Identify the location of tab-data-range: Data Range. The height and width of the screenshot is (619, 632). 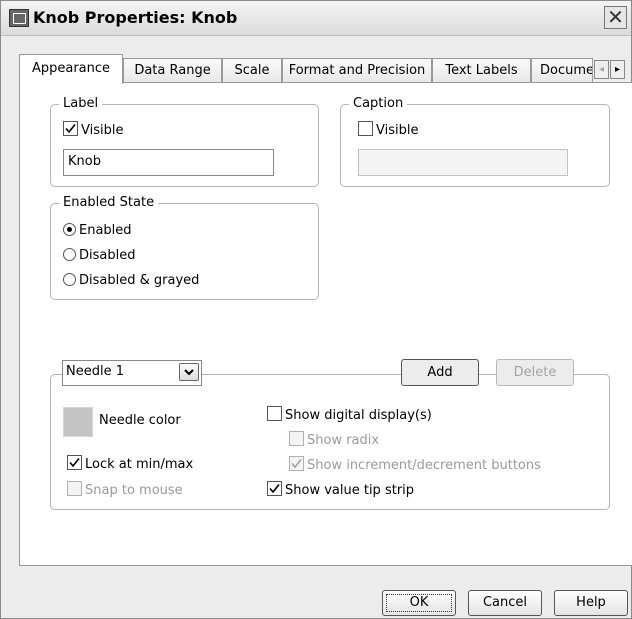
(172, 70).